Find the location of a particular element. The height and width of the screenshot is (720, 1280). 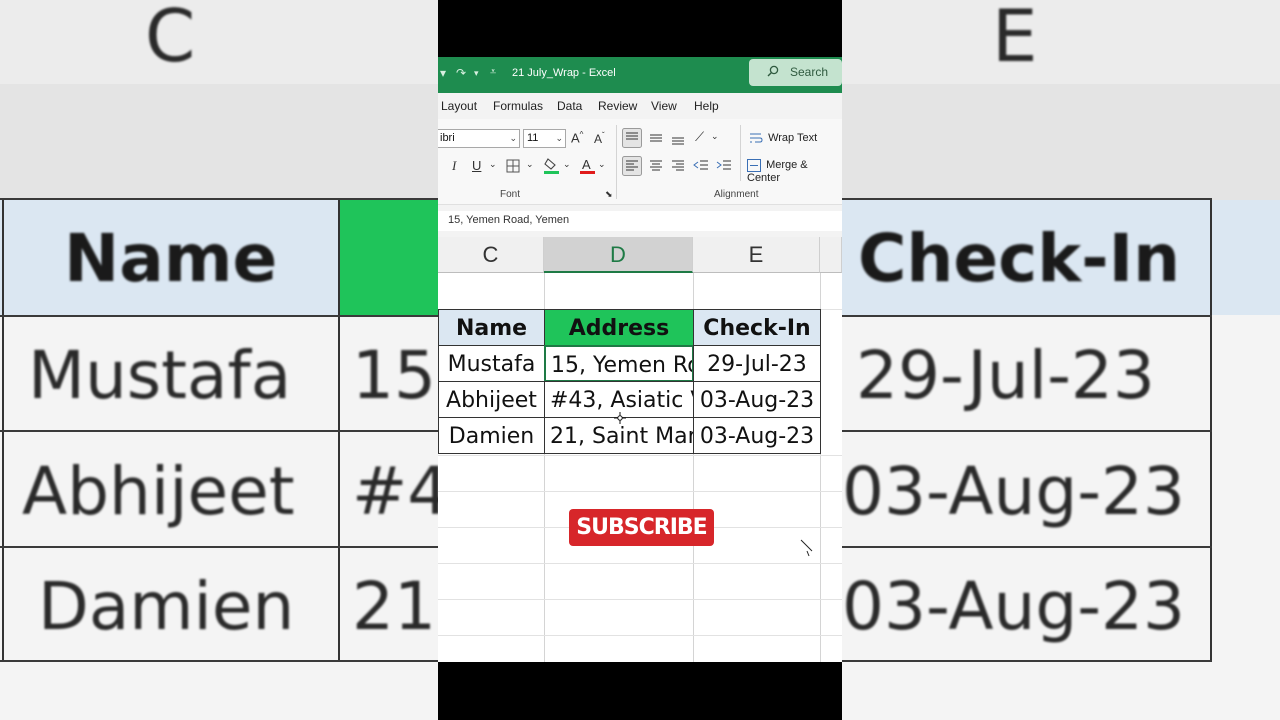

column-header-e: E is located at coordinates (756, 255).